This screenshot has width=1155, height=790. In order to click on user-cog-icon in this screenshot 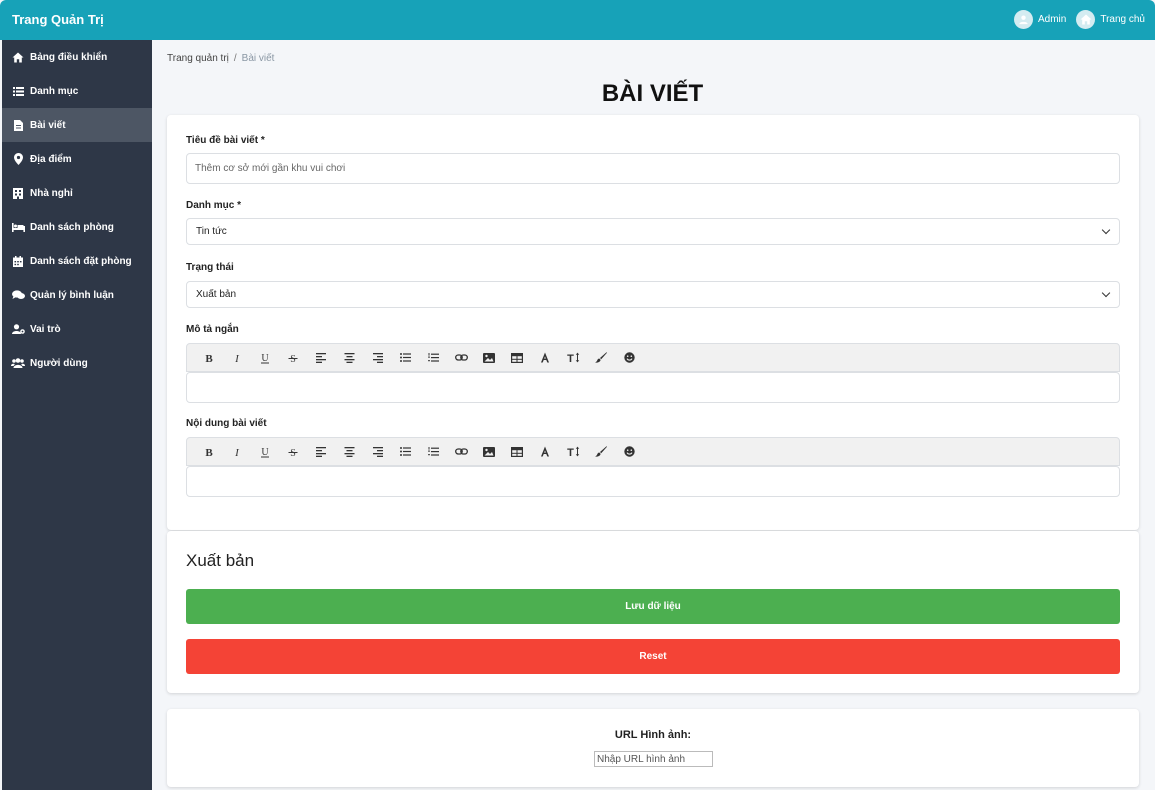, I will do `click(18, 329)`.